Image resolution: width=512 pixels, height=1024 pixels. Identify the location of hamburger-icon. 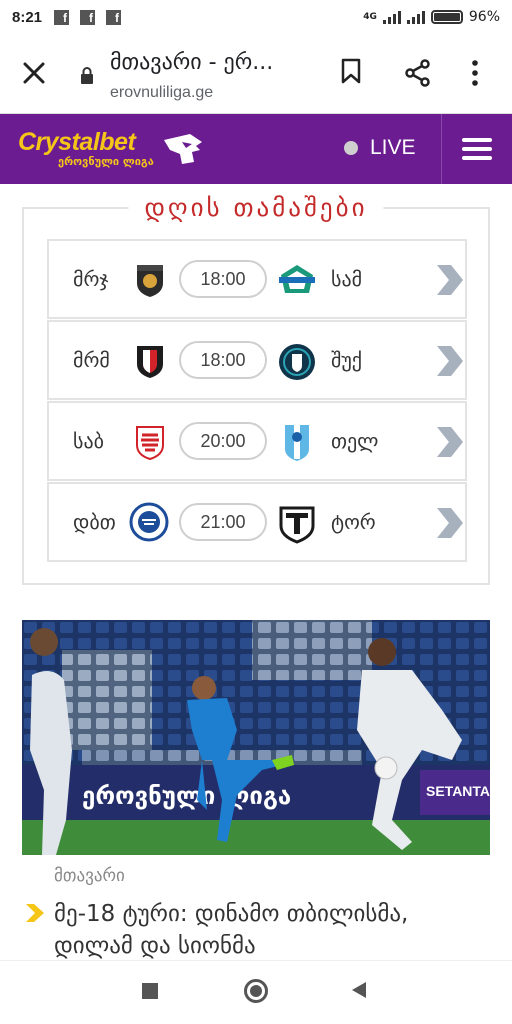
(477, 149).